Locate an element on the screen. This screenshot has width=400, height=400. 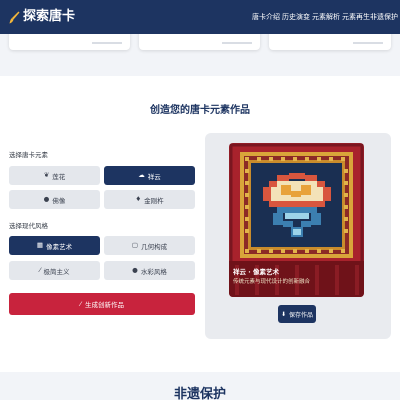
save-button: ⬇ 保存作品 is located at coordinates (297, 314).